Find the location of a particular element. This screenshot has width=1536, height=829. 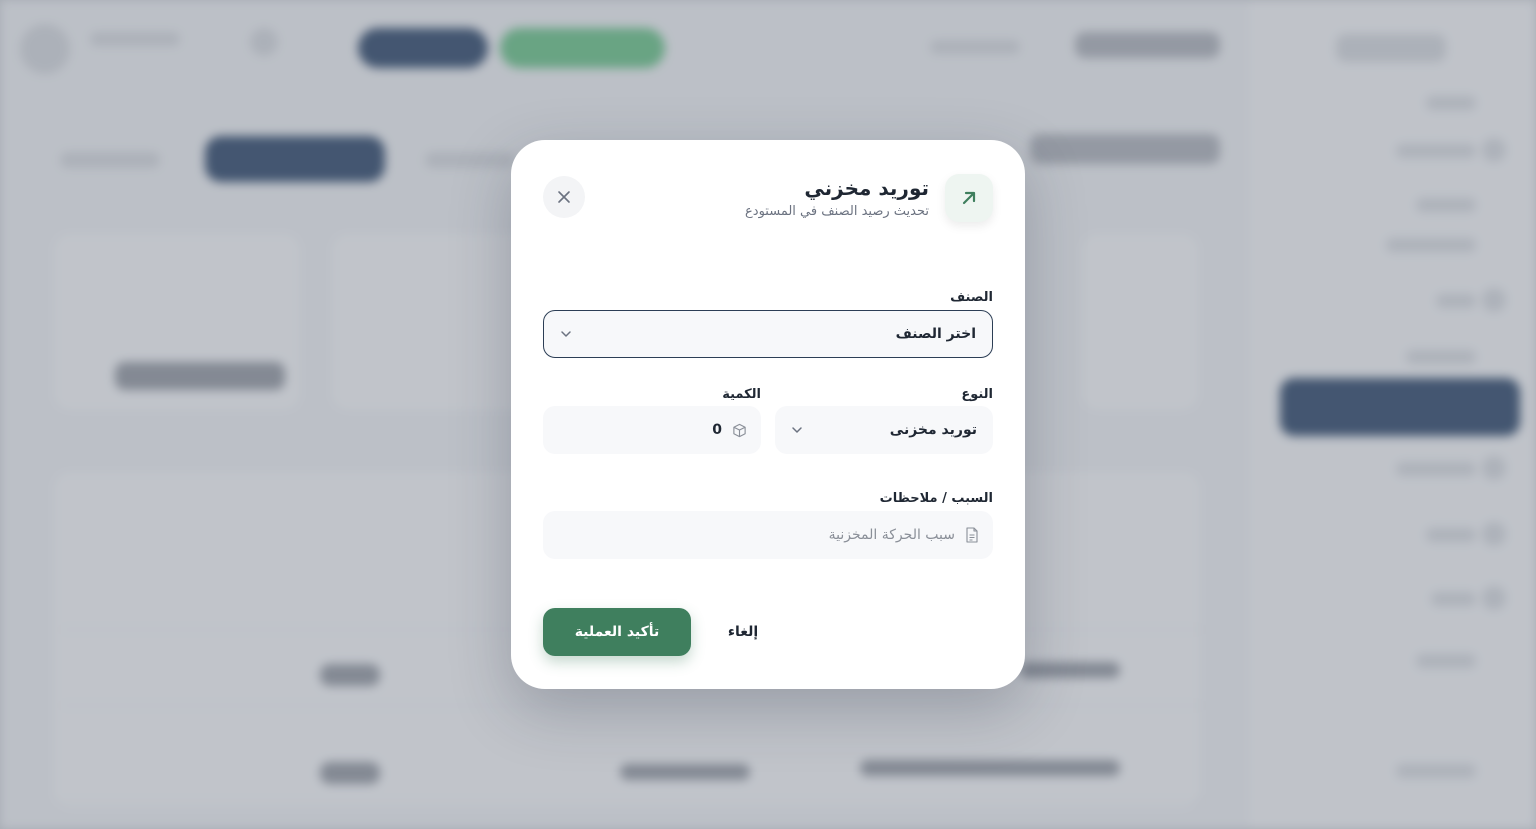

notes-field is located at coordinates (768, 535).